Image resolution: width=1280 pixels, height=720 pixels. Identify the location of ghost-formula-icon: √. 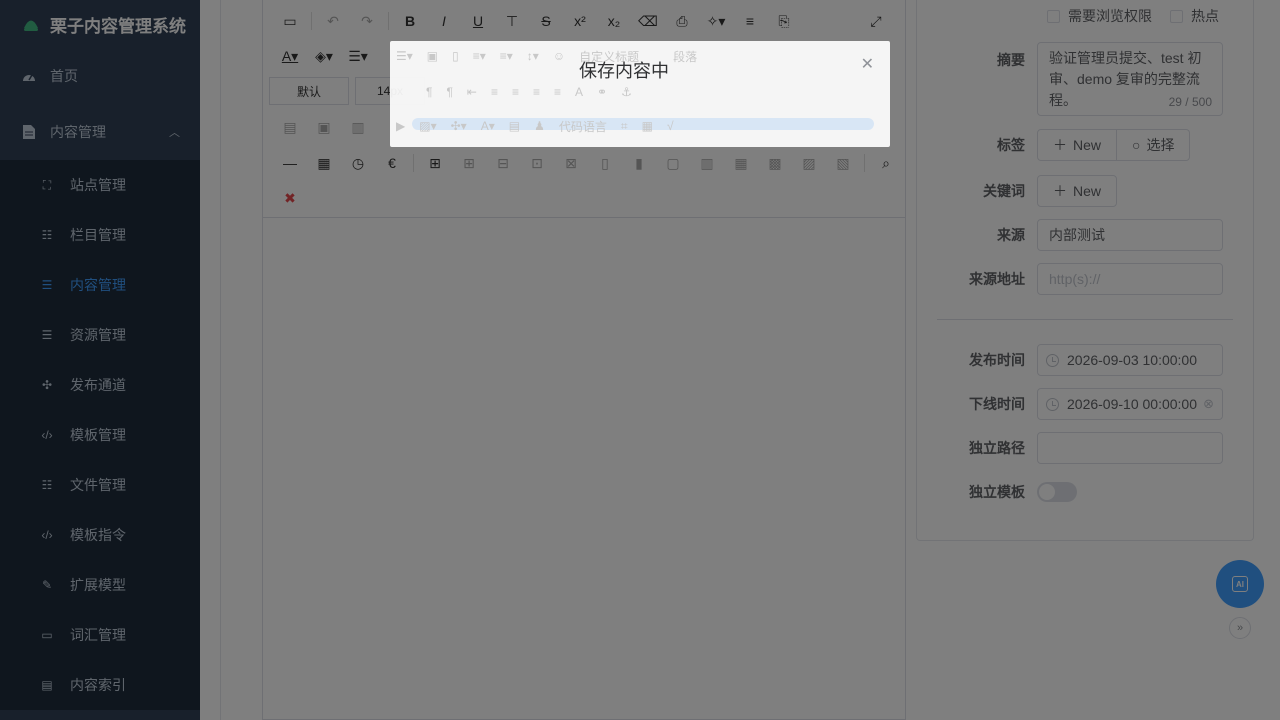
(670, 126).